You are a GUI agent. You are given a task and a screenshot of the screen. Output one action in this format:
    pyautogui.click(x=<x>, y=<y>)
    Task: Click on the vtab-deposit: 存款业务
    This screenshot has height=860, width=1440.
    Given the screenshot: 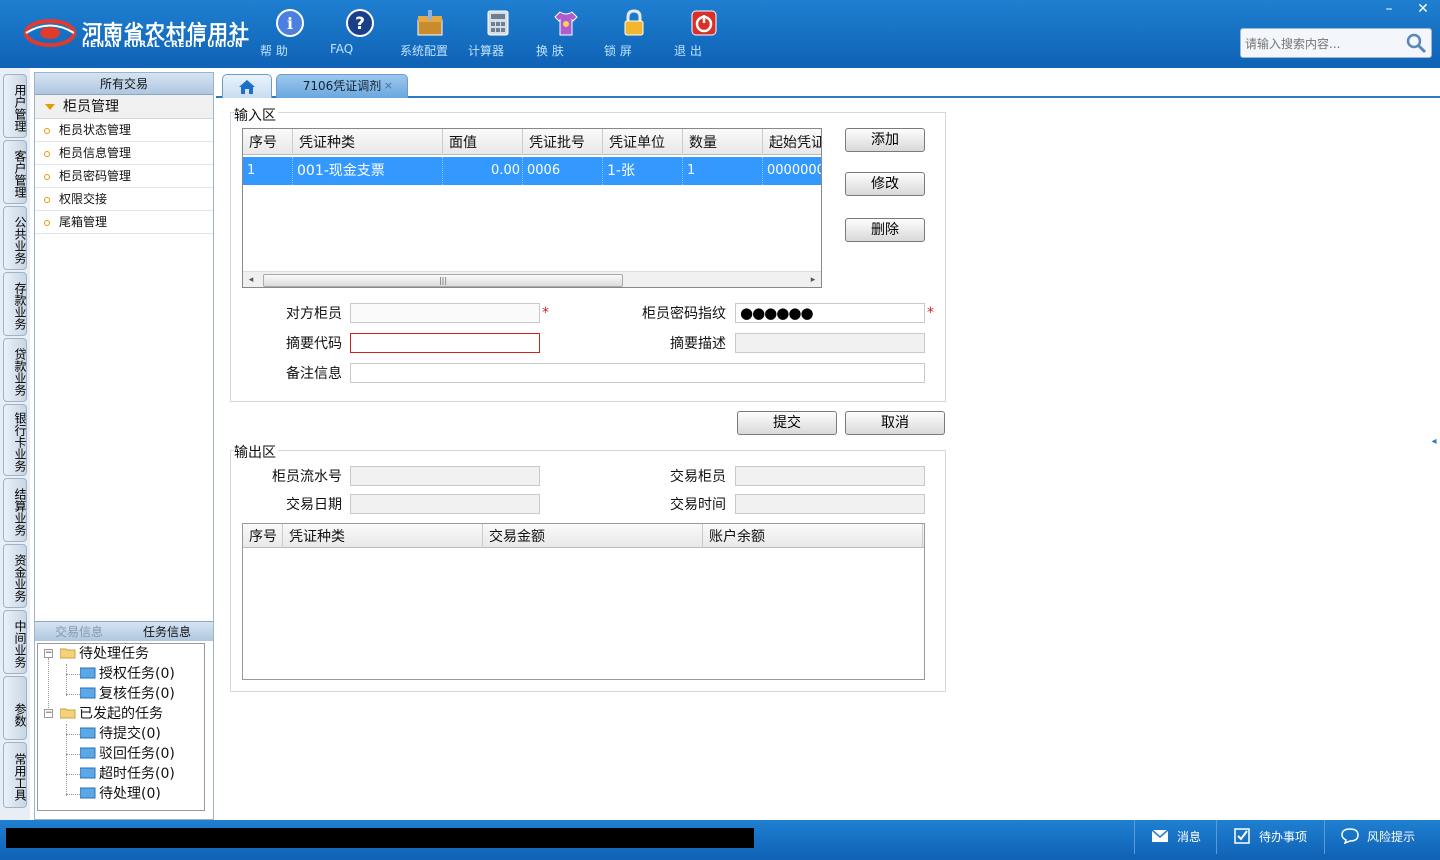 What is the action you would take?
    pyautogui.click(x=15, y=304)
    